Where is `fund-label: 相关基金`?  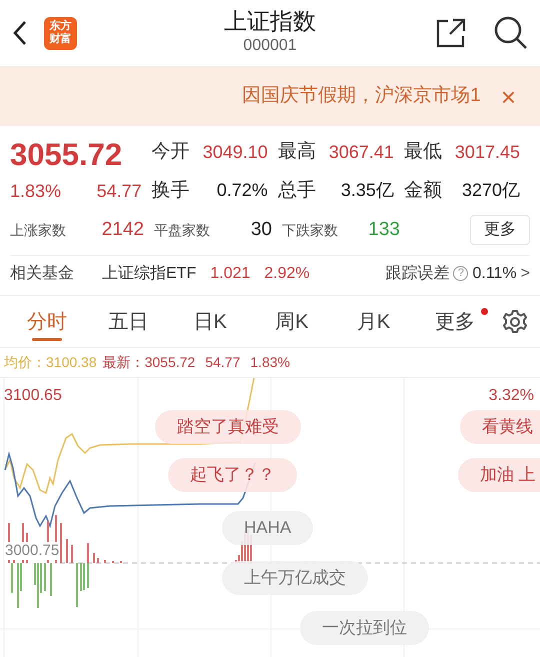 fund-label: 相关基金 is located at coordinates (42, 274).